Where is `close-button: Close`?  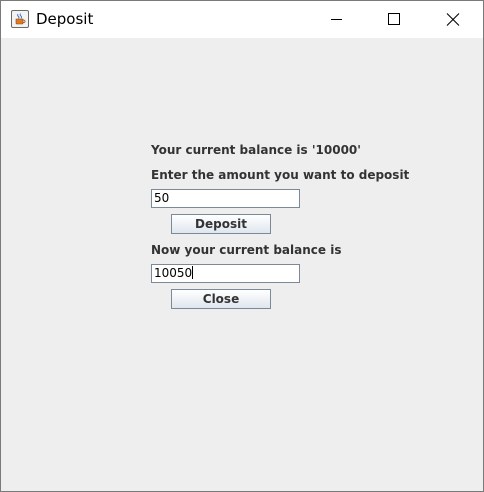 close-button: Close is located at coordinates (221, 299).